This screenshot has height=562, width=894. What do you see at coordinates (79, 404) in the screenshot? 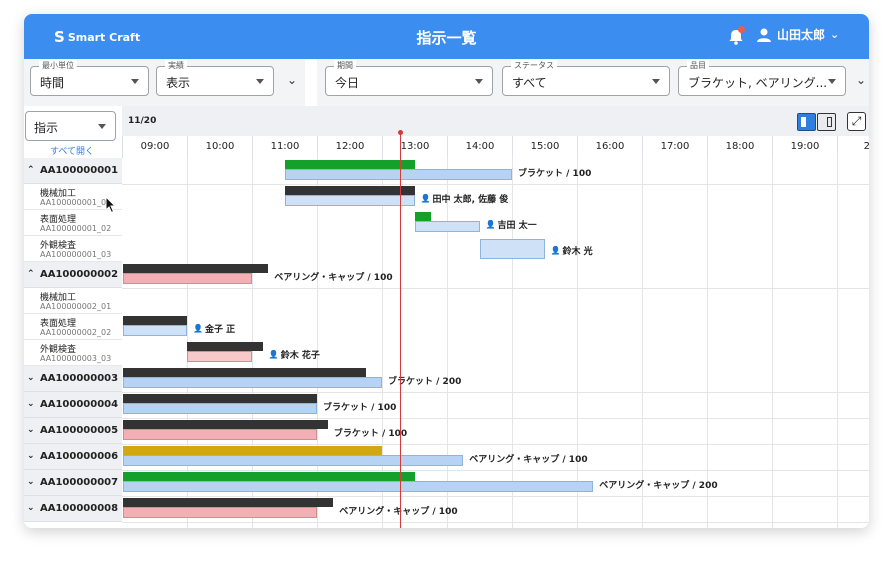
I see `order-id: AA100000004` at bounding box center [79, 404].